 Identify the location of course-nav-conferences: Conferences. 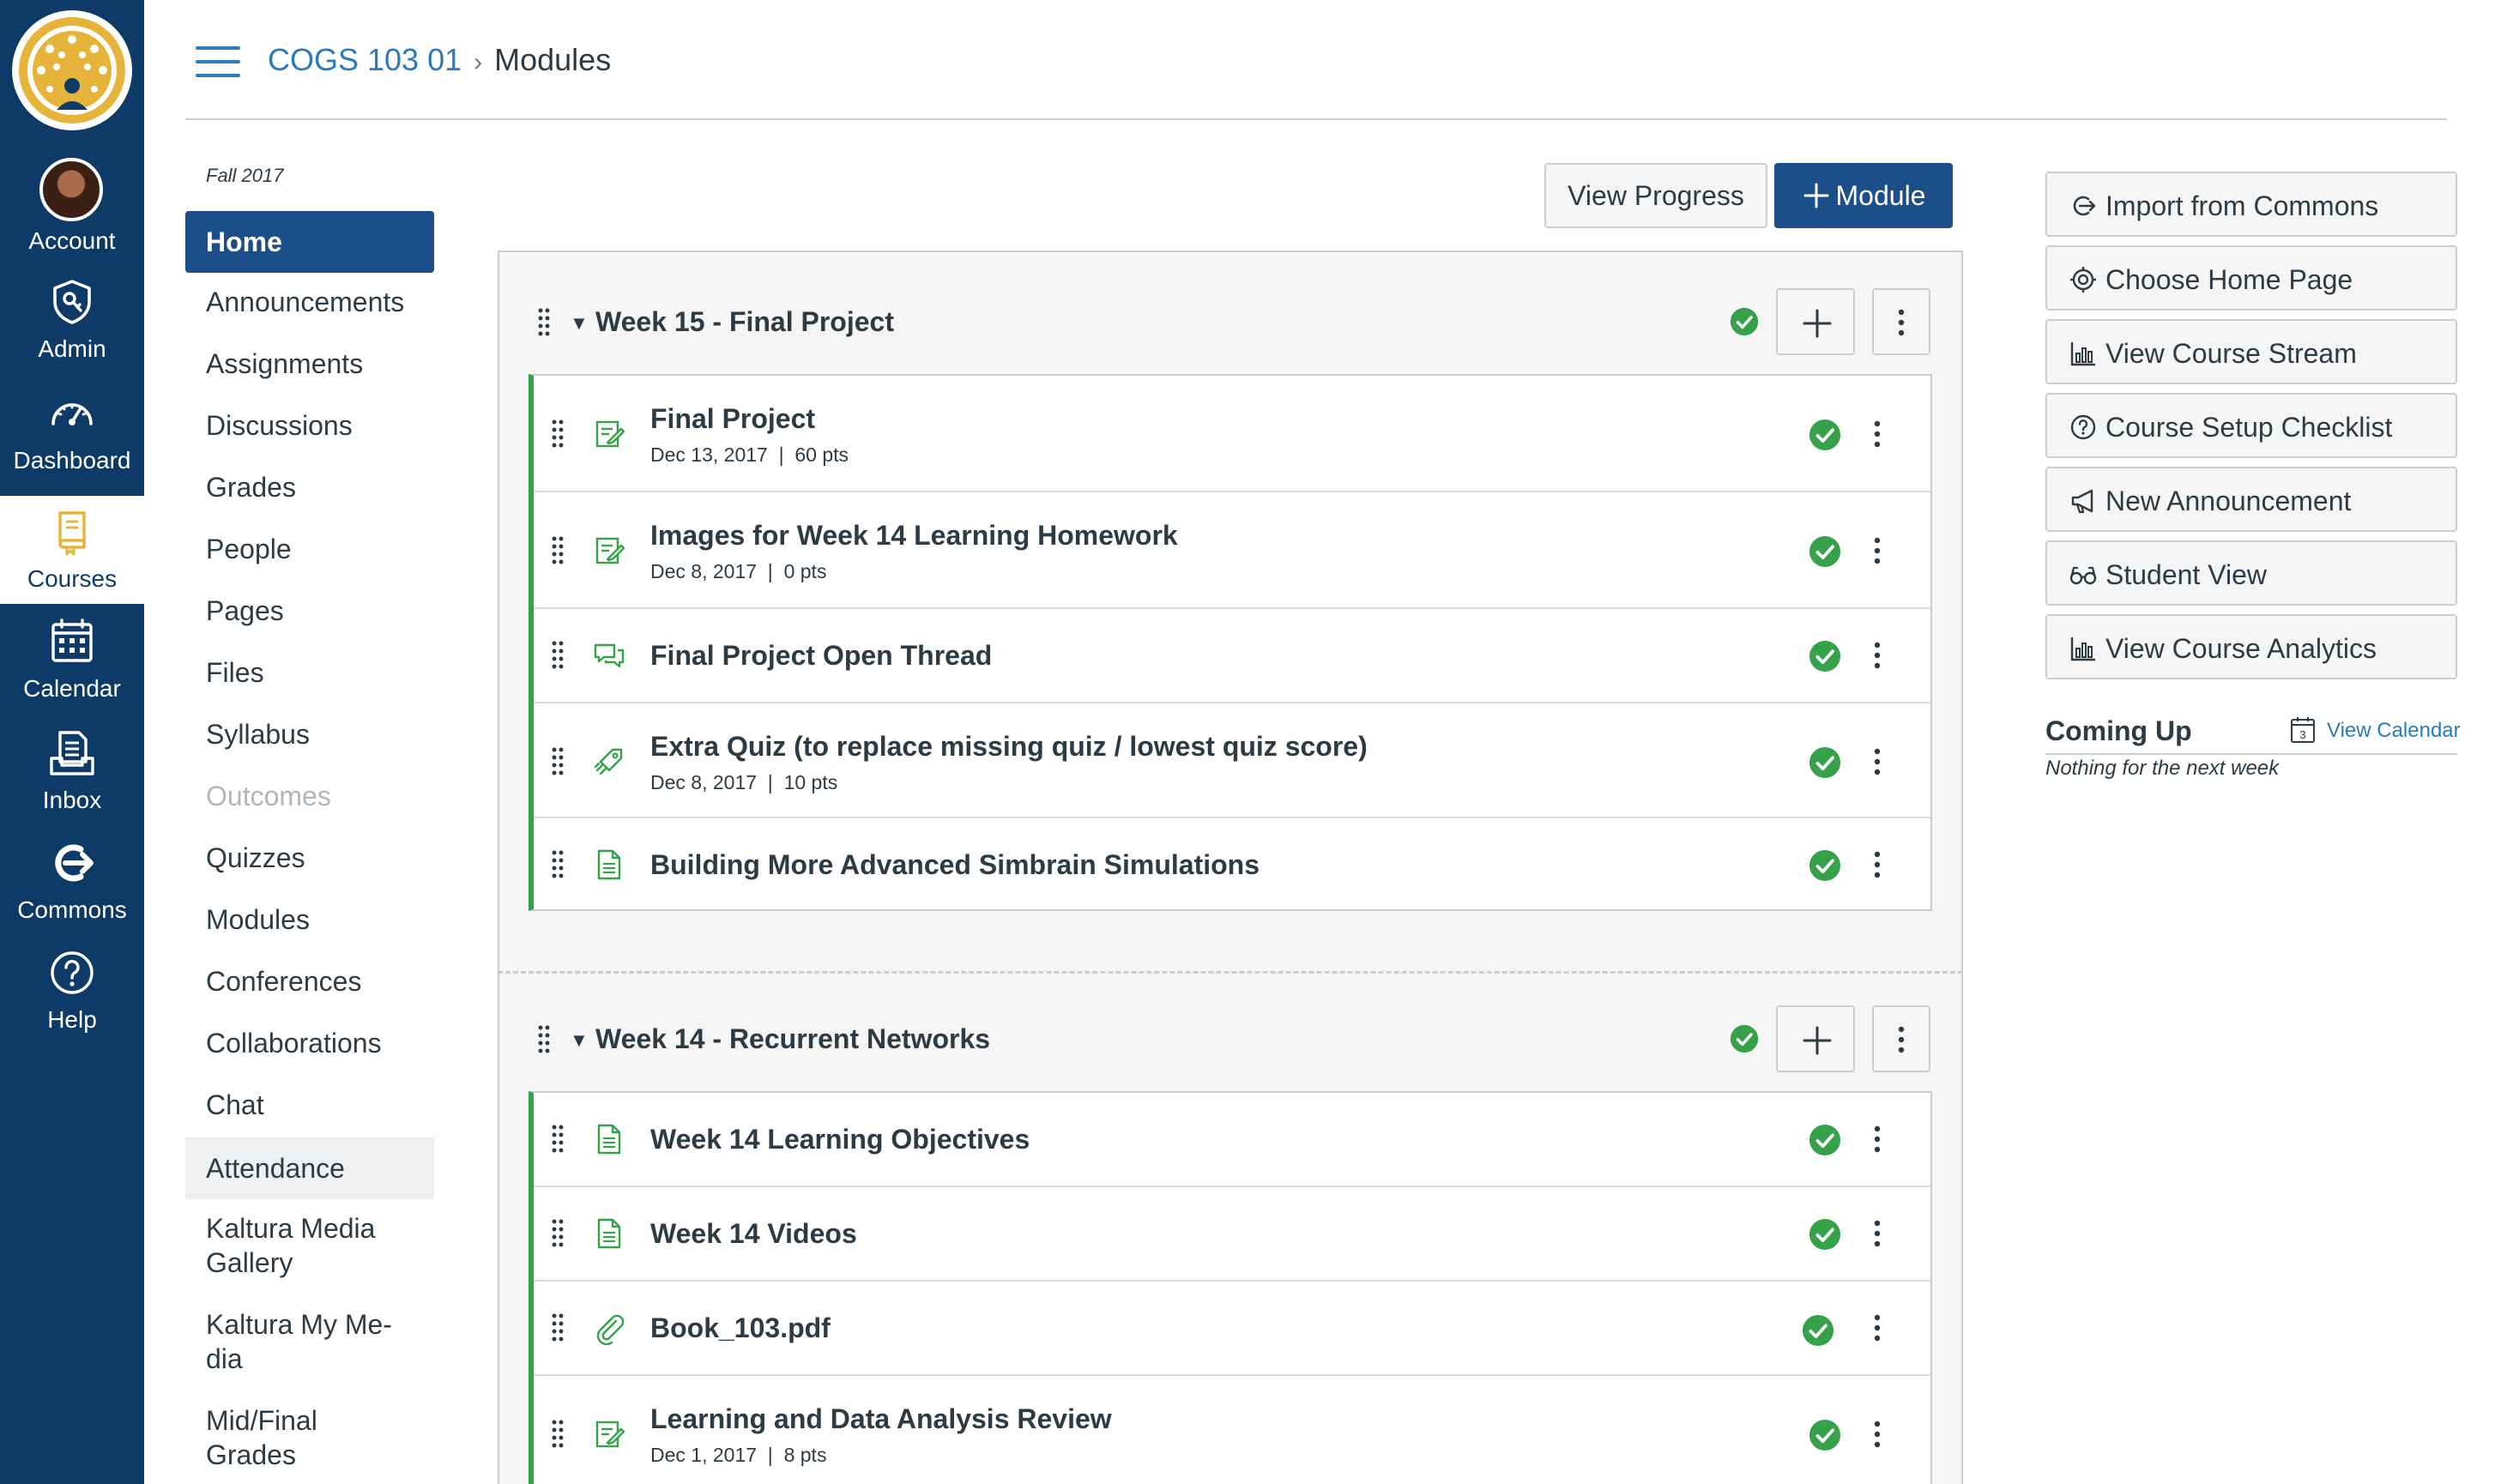
(310, 981).